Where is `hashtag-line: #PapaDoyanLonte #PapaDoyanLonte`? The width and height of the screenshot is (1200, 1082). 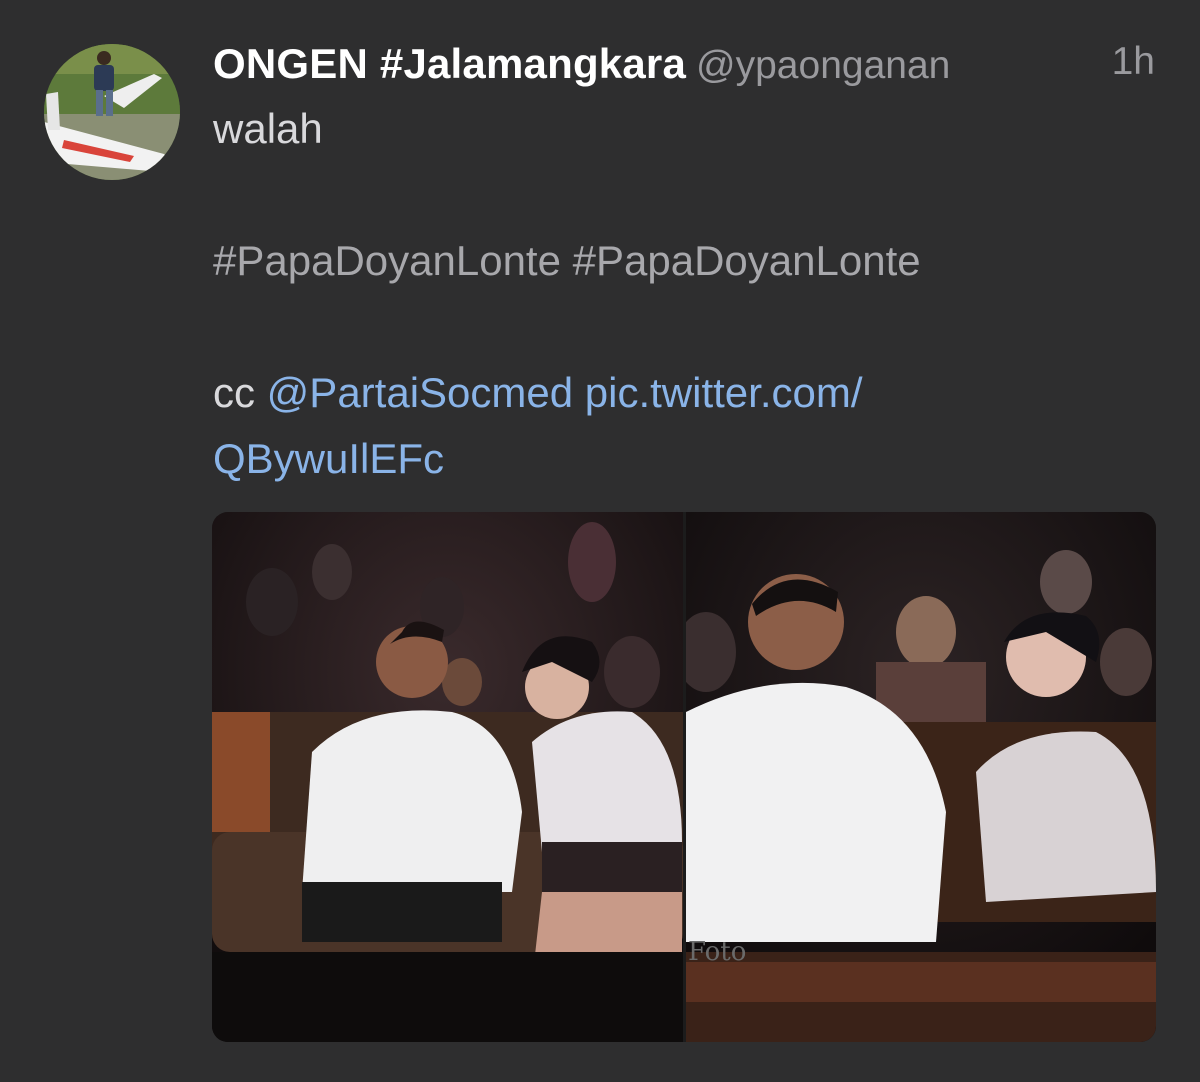 hashtag-line: #PapaDoyanLonte #PapaDoyanLonte is located at coordinates (678, 261).